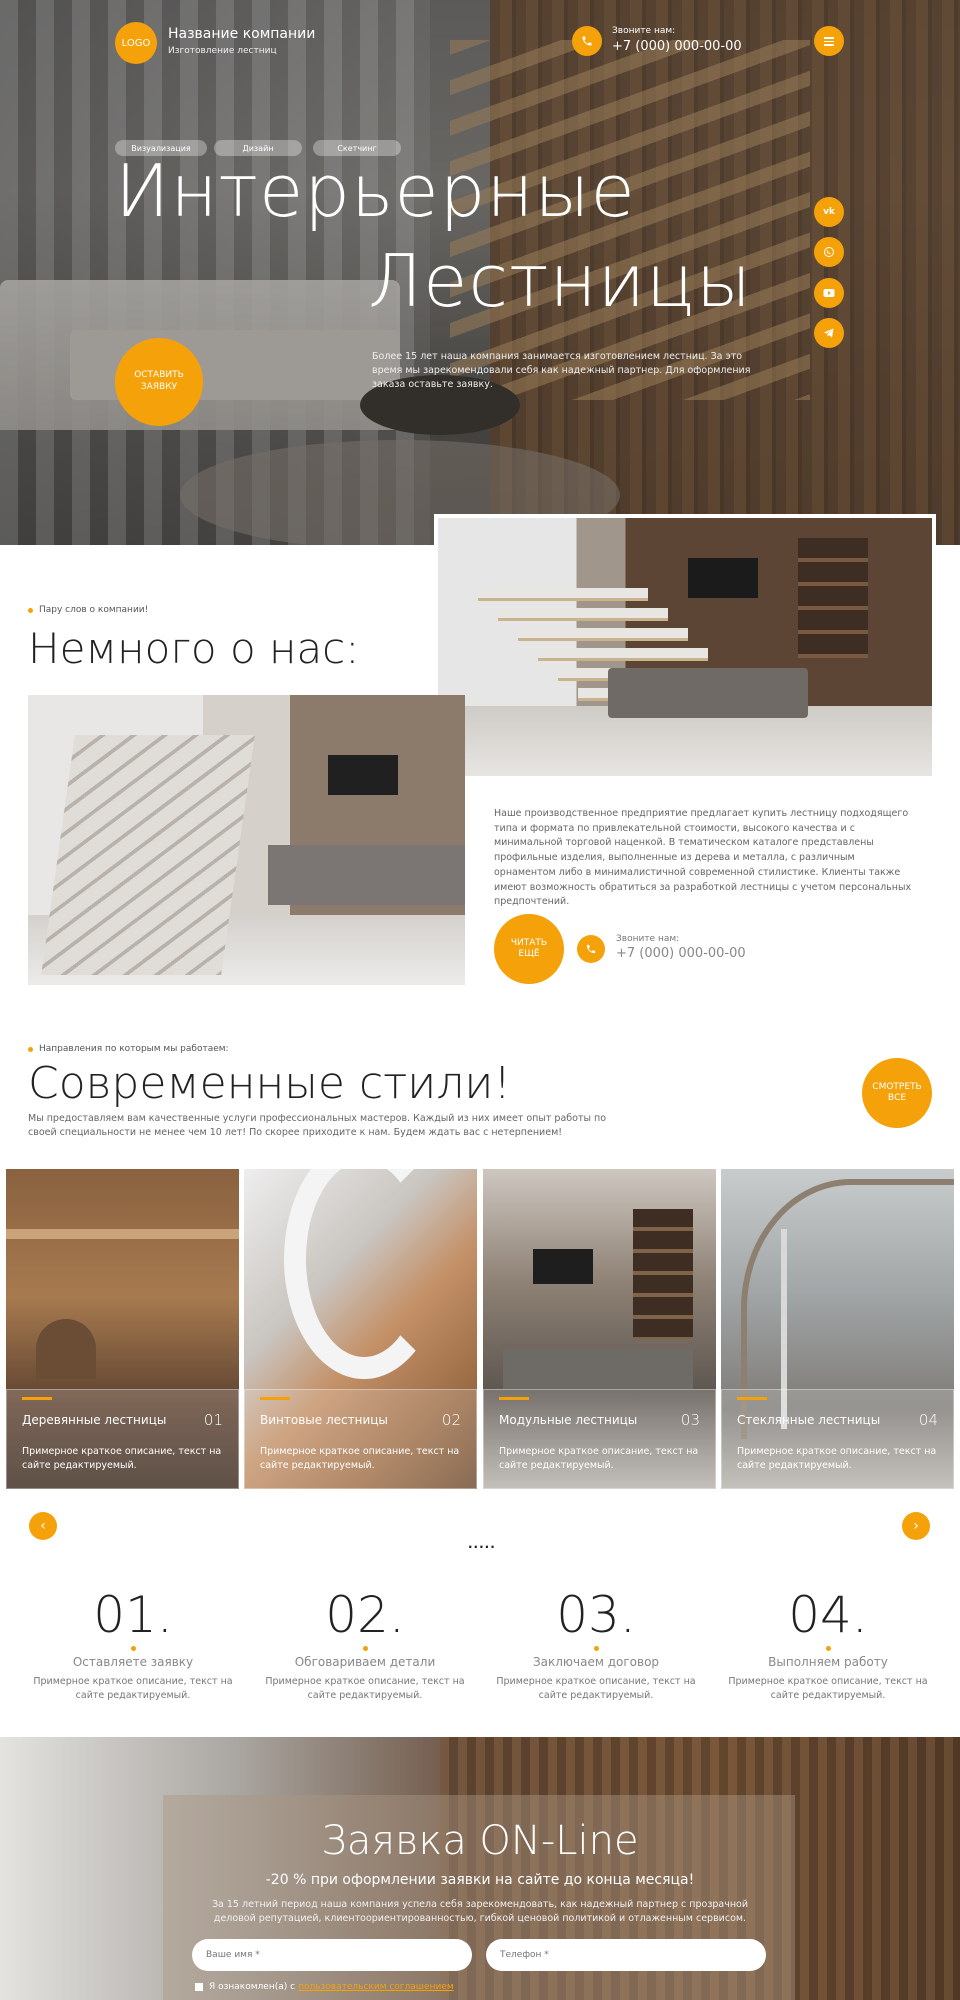 Image resolution: width=960 pixels, height=2000 pixels. I want to click on about-photo-living-room, so click(246, 840).